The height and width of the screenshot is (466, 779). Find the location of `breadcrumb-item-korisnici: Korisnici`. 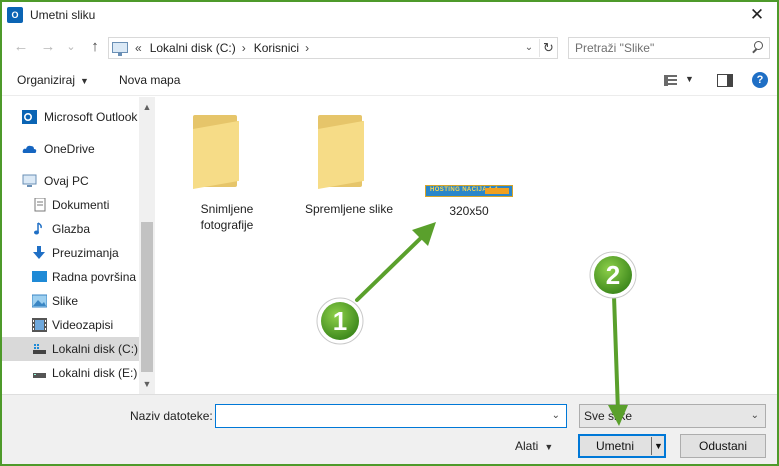

breadcrumb-item-korisnici: Korisnici is located at coordinates (276, 48).